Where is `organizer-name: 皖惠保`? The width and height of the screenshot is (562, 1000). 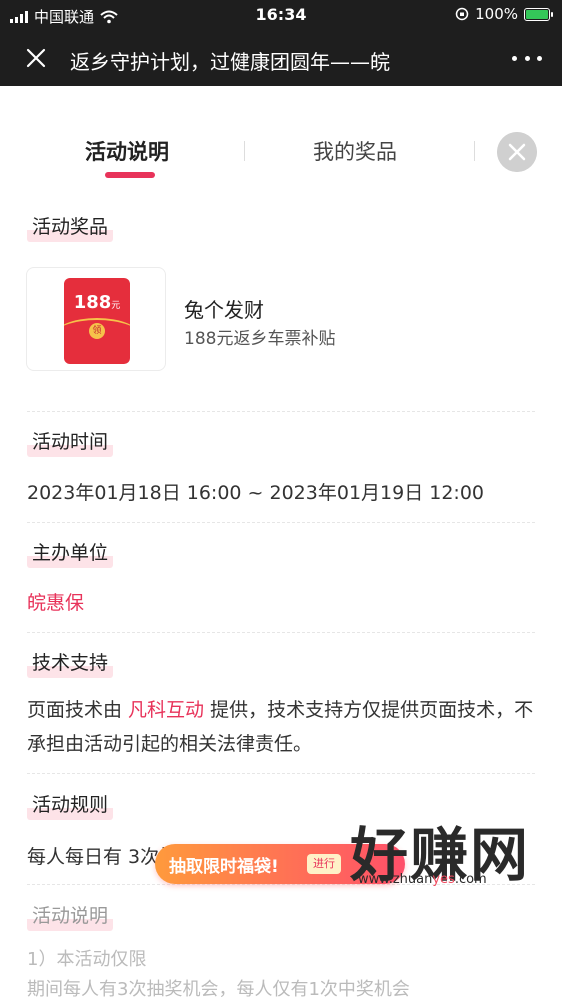
organizer-name: 皖惠保 is located at coordinates (56, 603).